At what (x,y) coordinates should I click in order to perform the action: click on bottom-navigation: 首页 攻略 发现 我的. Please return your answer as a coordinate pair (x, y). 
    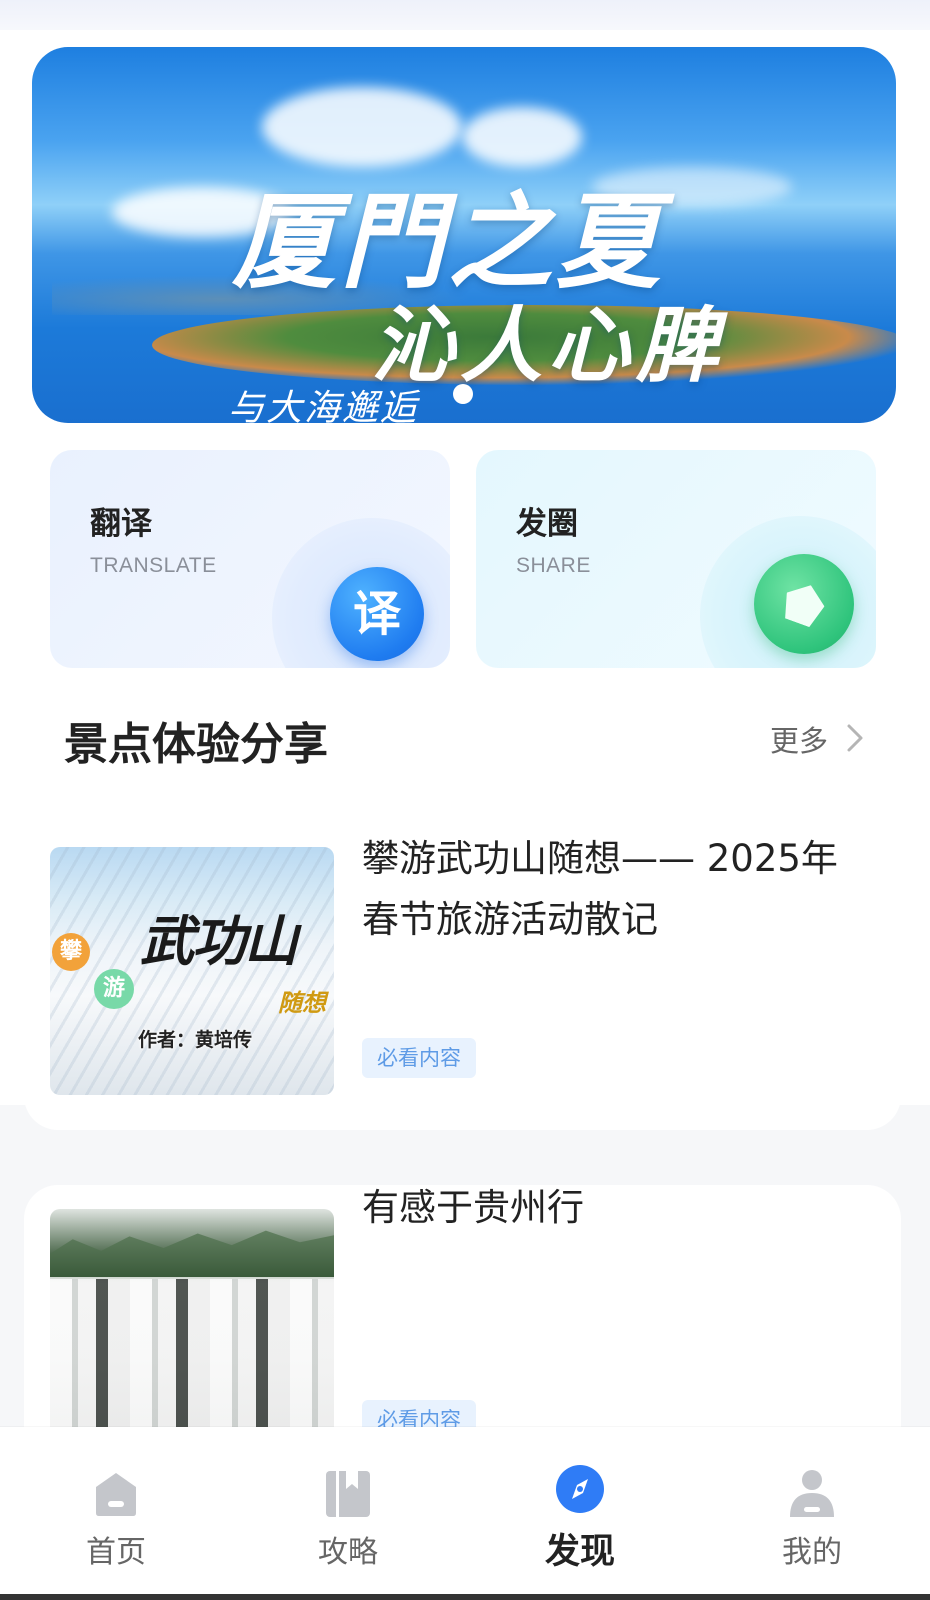
    Looking at the image, I should click on (465, 1510).